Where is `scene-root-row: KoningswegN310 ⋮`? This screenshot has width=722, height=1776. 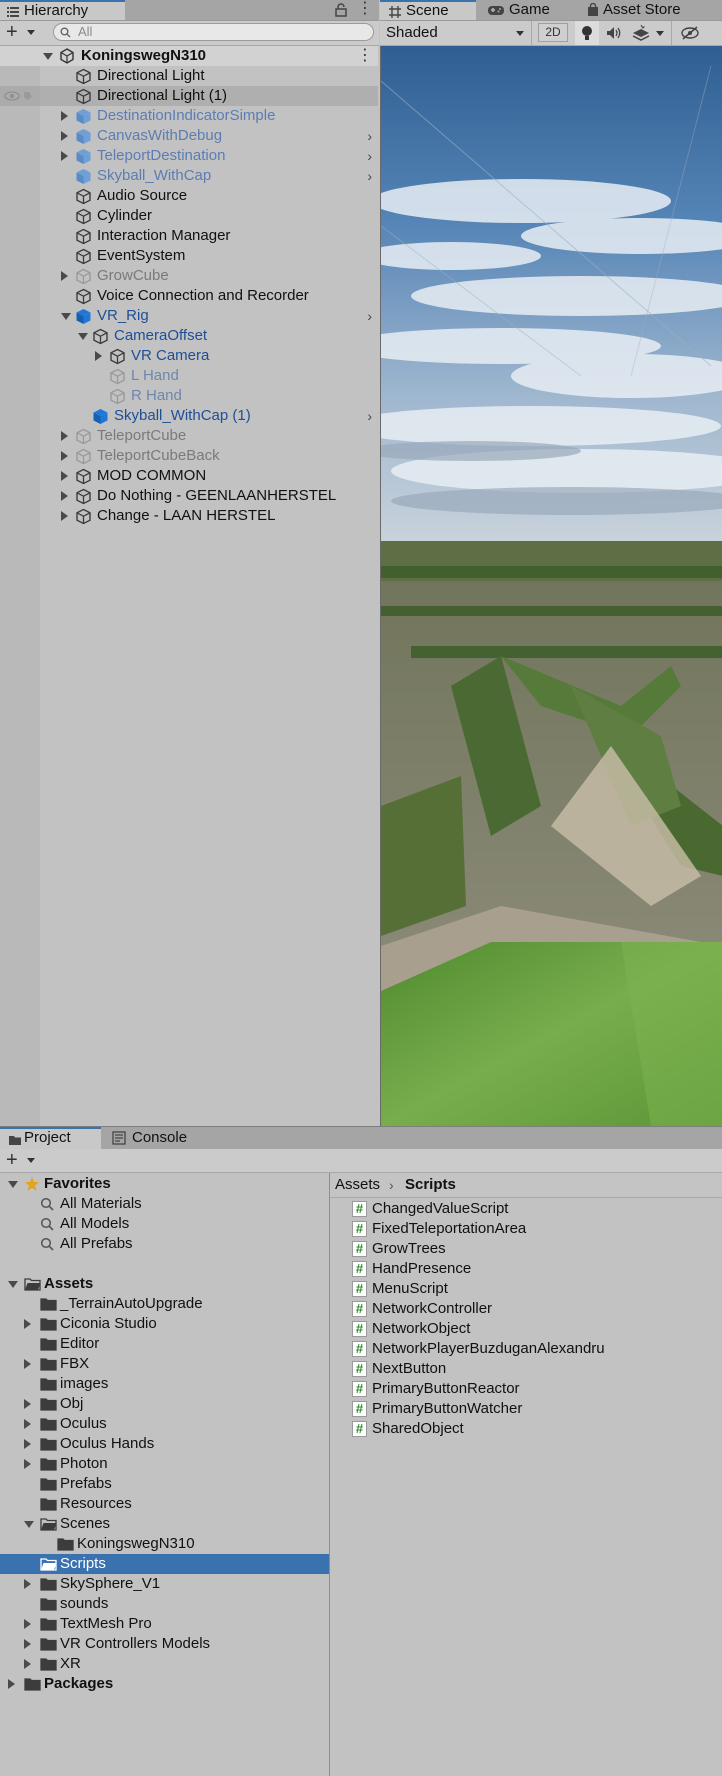 scene-root-row: KoningswegN310 ⋮ is located at coordinates (189, 56).